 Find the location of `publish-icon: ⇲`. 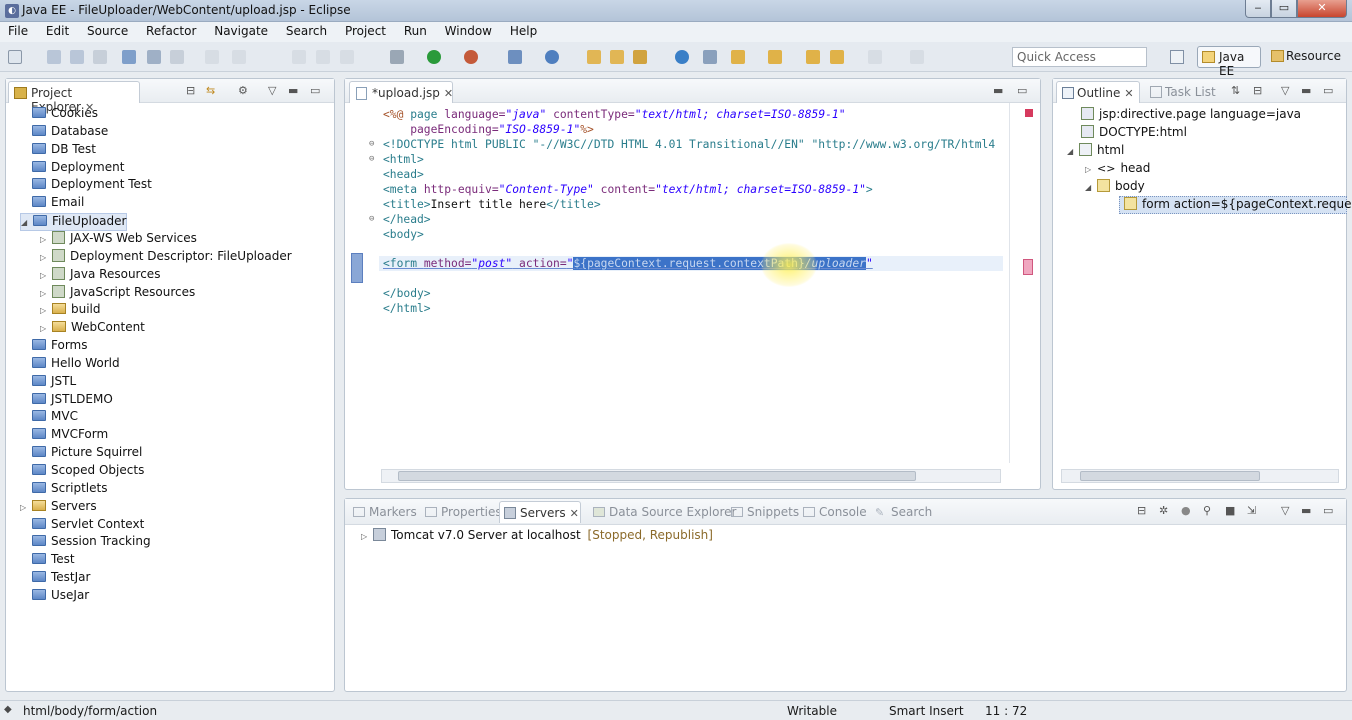

publish-icon: ⇲ is located at coordinates (1251, 510).